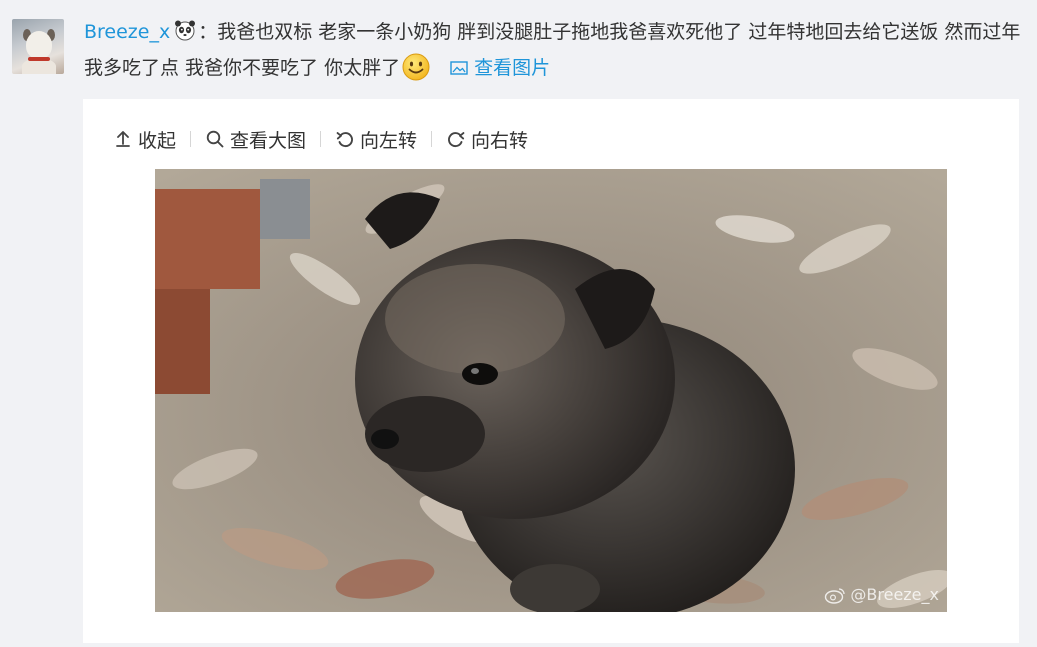 This screenshot has height=647, width=1037. I want to click on smile-emoji-icon, so click(416, 67).